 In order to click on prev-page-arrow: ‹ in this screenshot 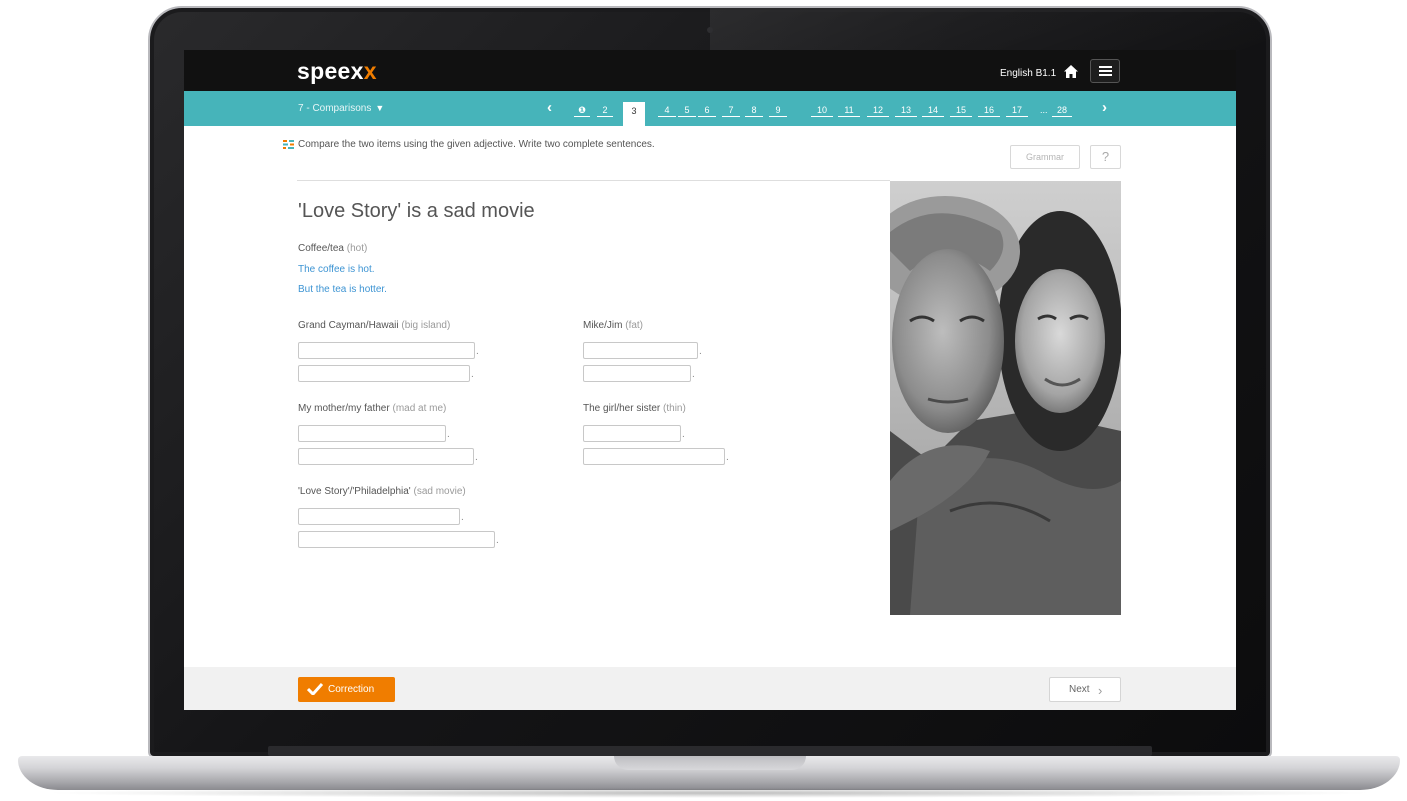, I will do `click(549, 107)`.